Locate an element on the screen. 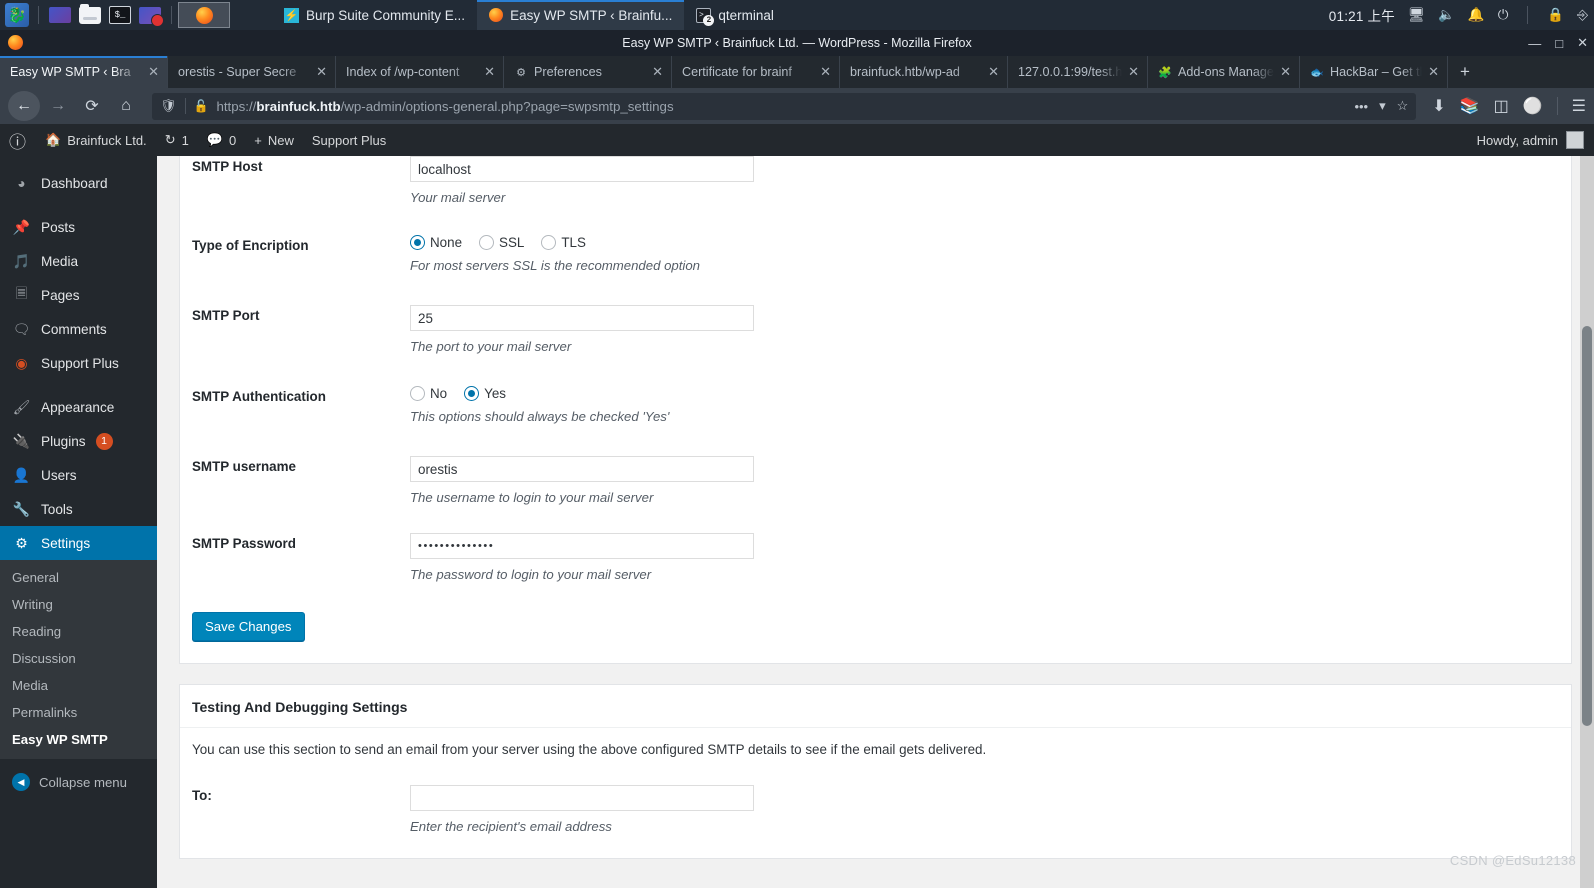 The height and width of the screenshot is (888, 1594). submenu-item-writing: Writing is located at coordinates (78, 604).